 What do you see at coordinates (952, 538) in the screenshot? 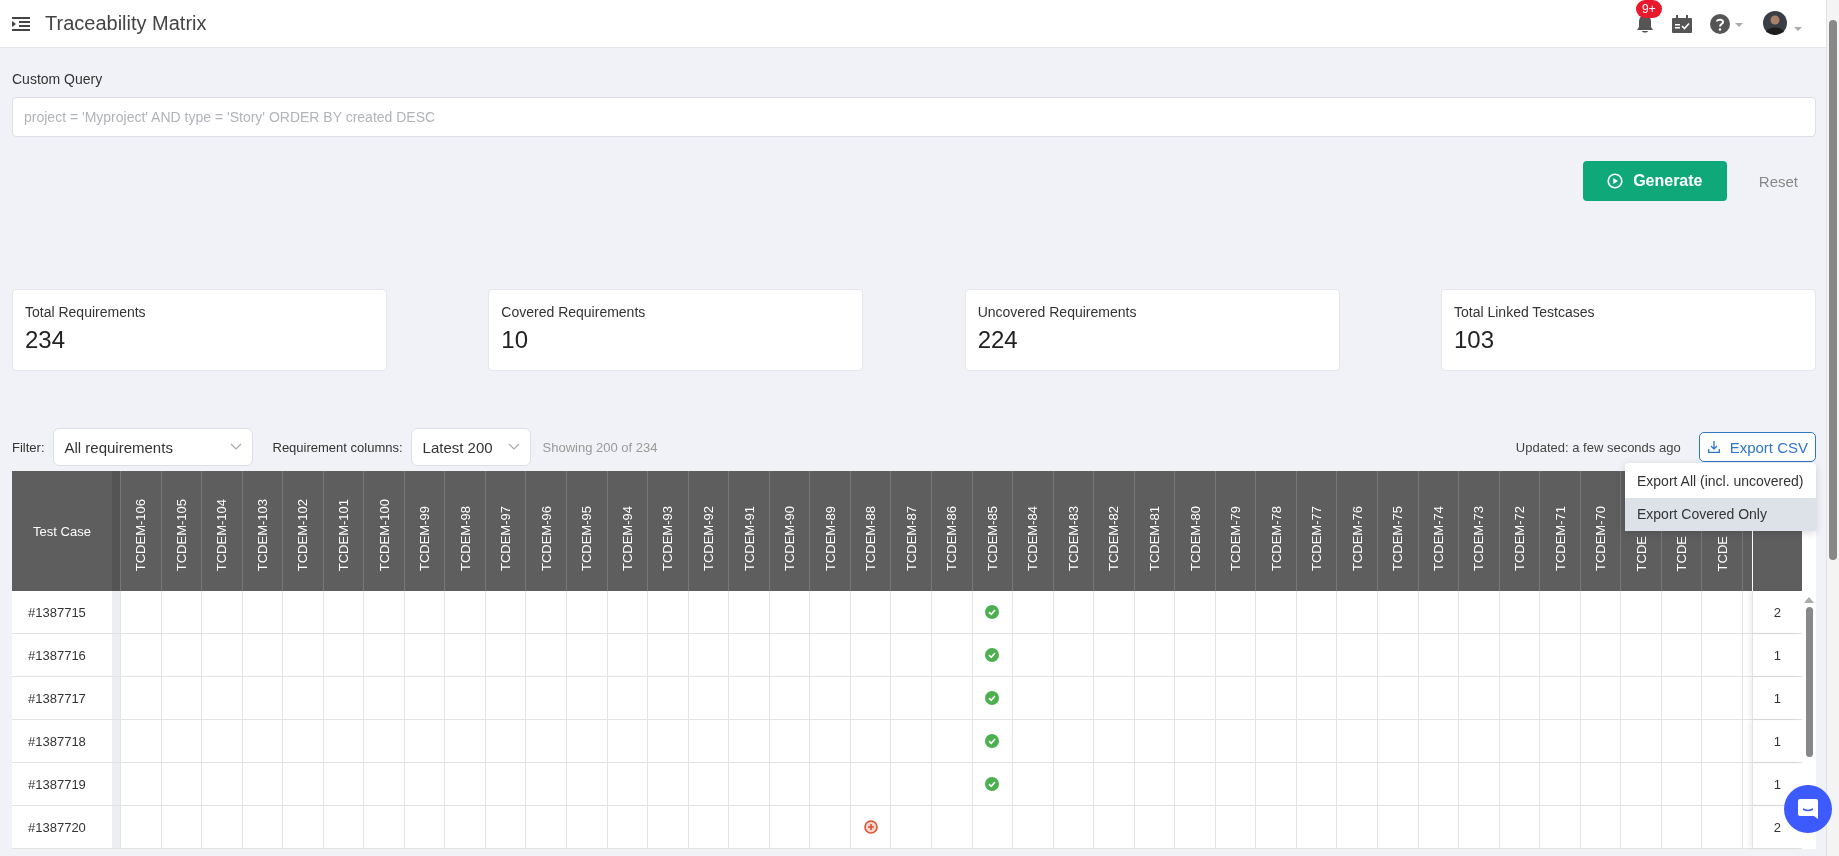
I see `column-header: TCDEM-86` at bounding box center [952, 538].